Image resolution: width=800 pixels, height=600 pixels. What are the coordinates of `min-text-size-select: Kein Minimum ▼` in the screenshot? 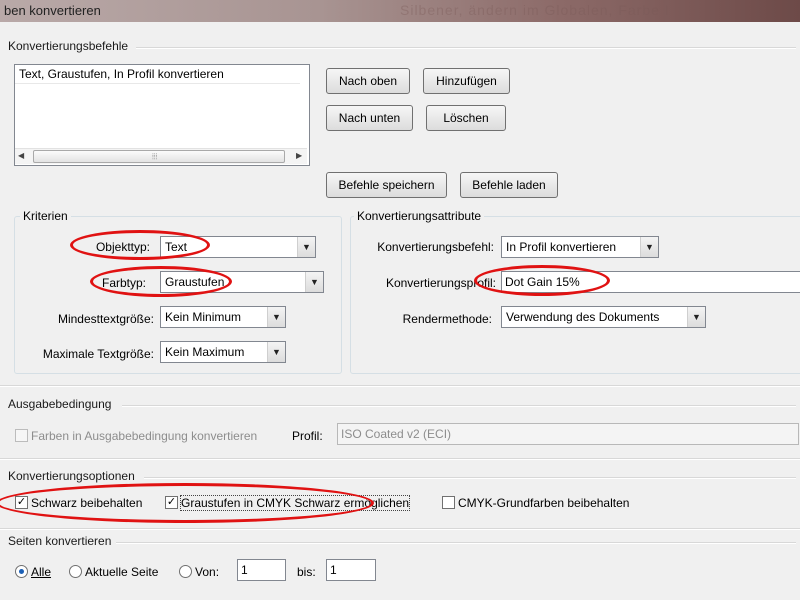 It's located at (223, 317).